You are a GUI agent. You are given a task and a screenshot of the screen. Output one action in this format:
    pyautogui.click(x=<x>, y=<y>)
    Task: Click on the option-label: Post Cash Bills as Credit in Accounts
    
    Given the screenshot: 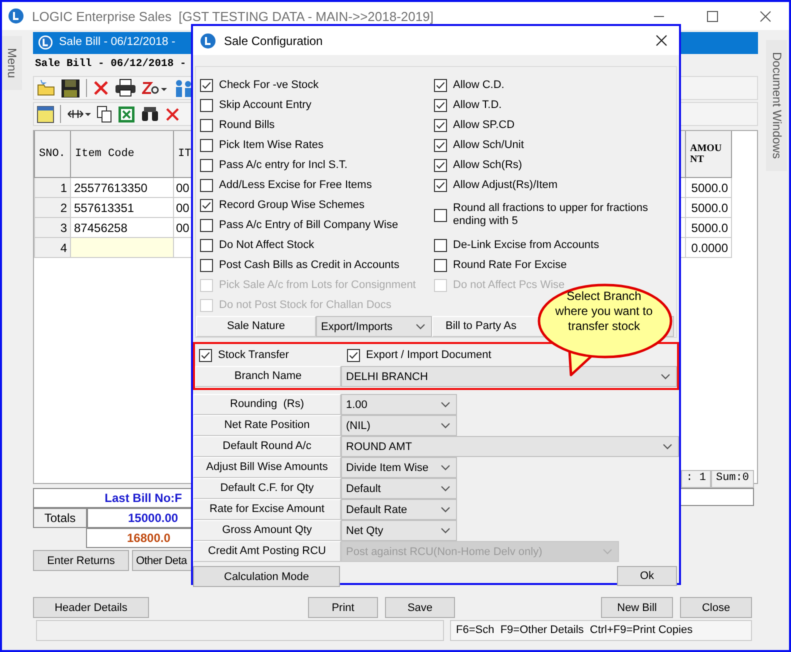 What is the action you would take?
    pyautogui.click(x=309, y=265)
    